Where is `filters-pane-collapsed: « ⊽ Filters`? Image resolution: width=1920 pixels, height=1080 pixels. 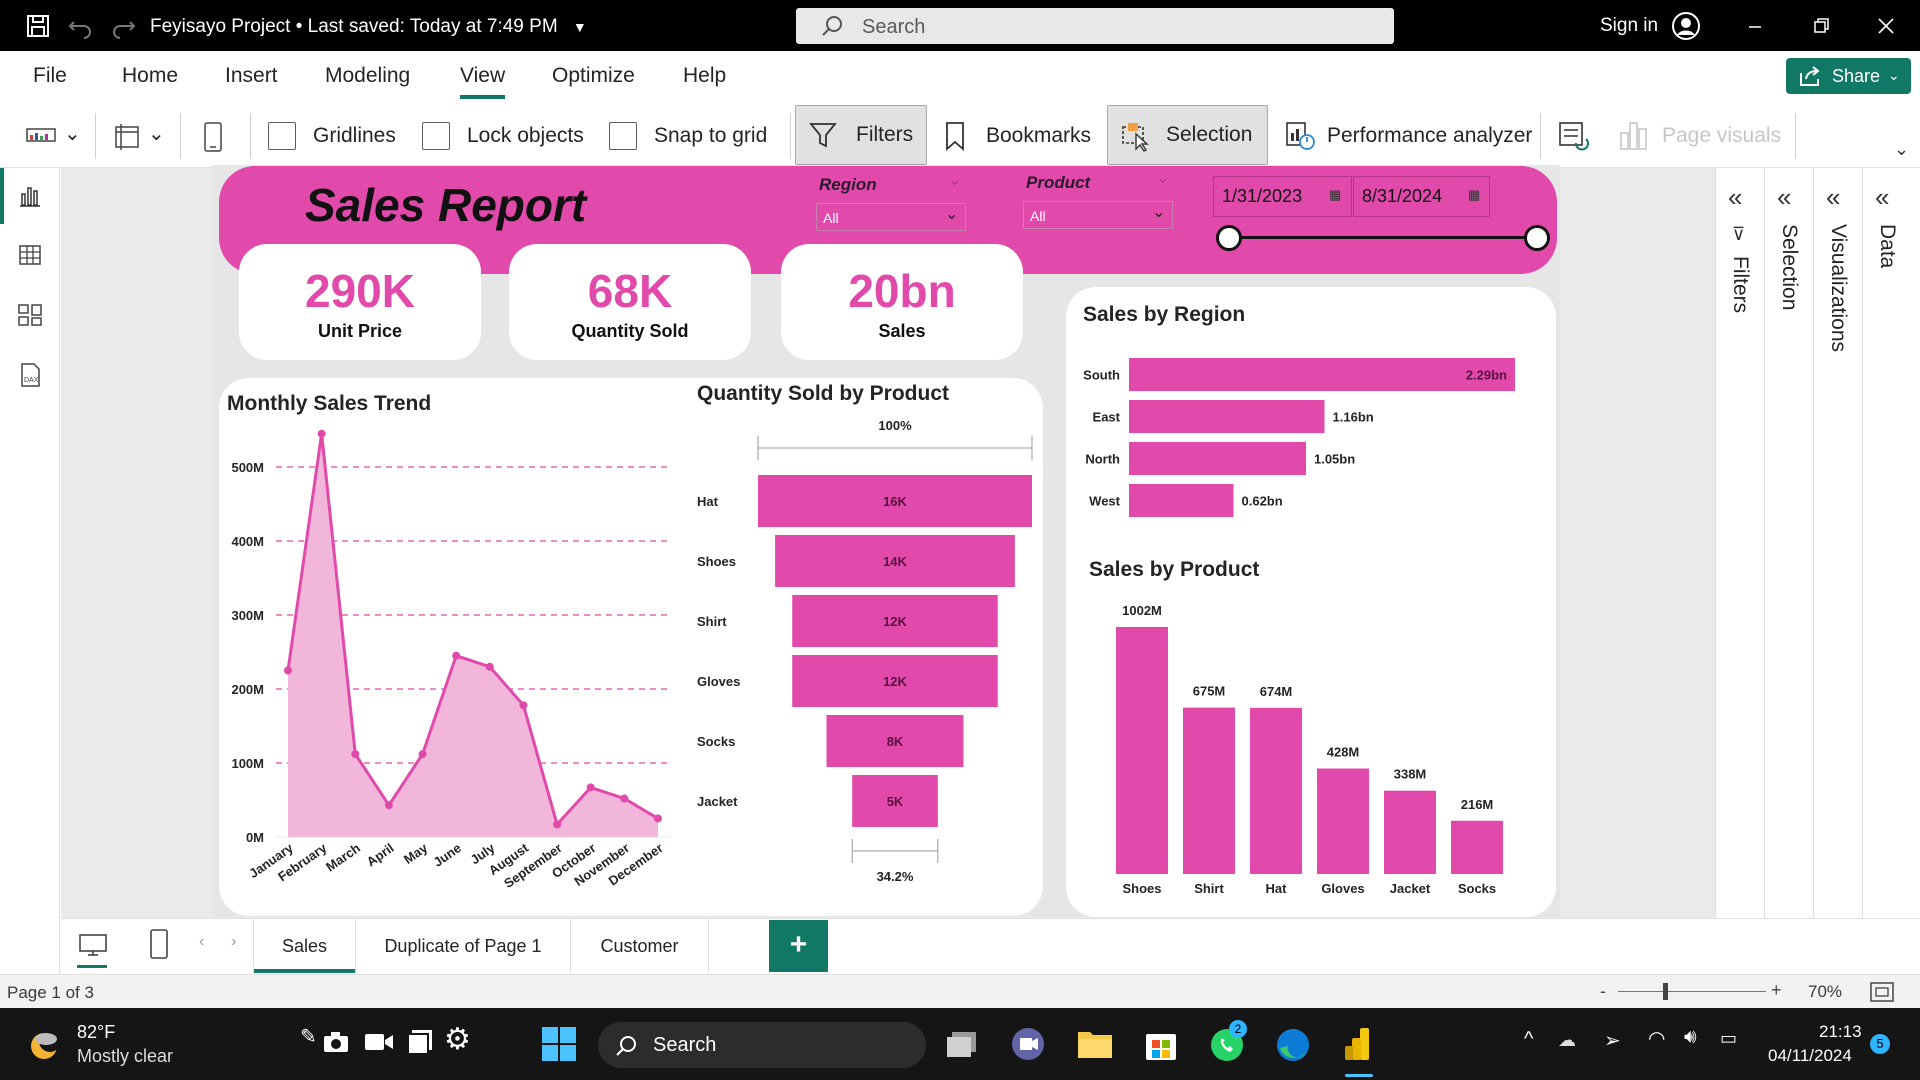
filters-pane-collapsed: « ⊽ Filters is located at coordinates (1739, 543).